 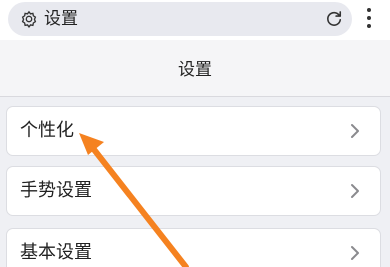 I want to click on reload-icon, so click(x=334, y=19).